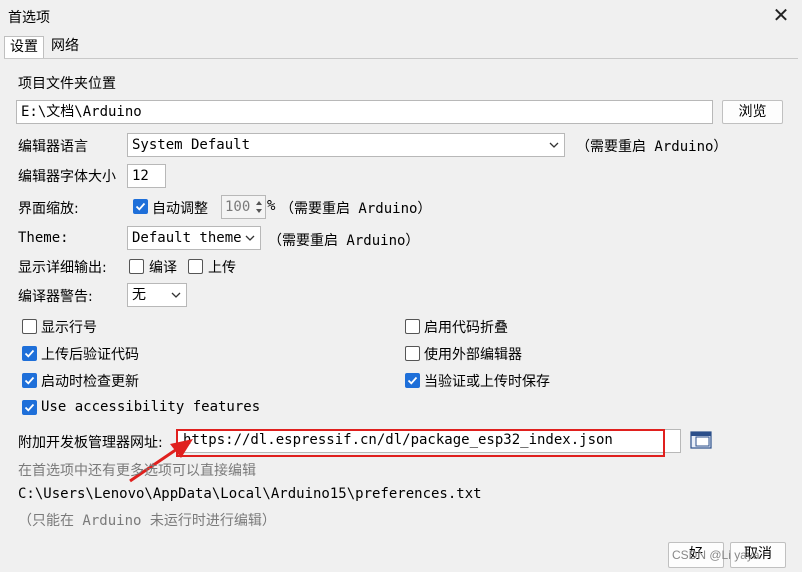 The width and height of the screenshot is (802, 572). I want to click on theme-select: Default theme, so click(194, 238).